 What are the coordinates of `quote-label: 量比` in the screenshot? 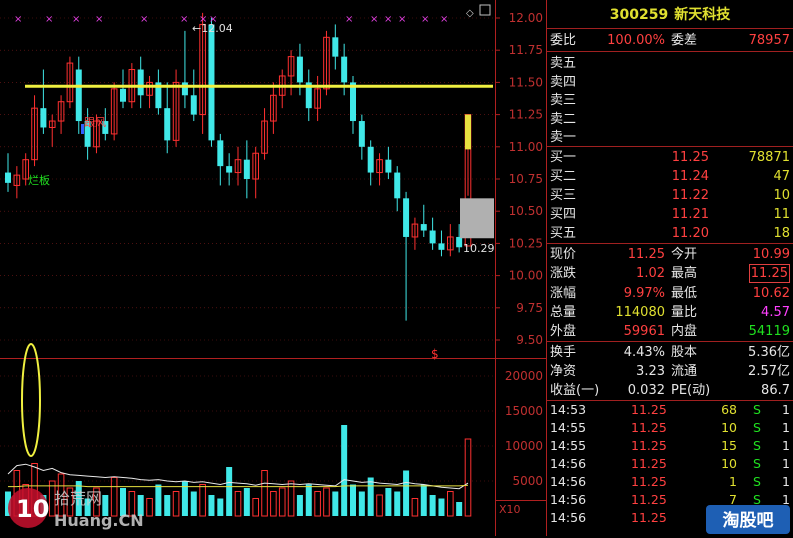 It's located at (684, 312).